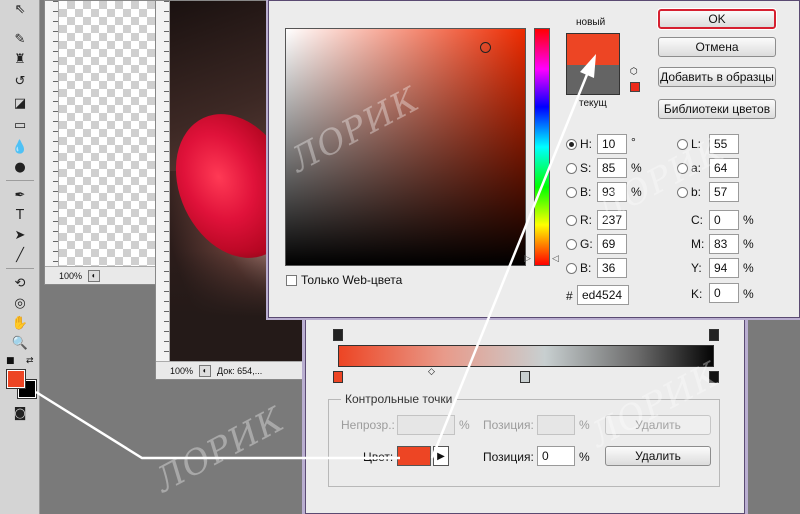  I want to click on stop-color-swatch, so click(414, 456).